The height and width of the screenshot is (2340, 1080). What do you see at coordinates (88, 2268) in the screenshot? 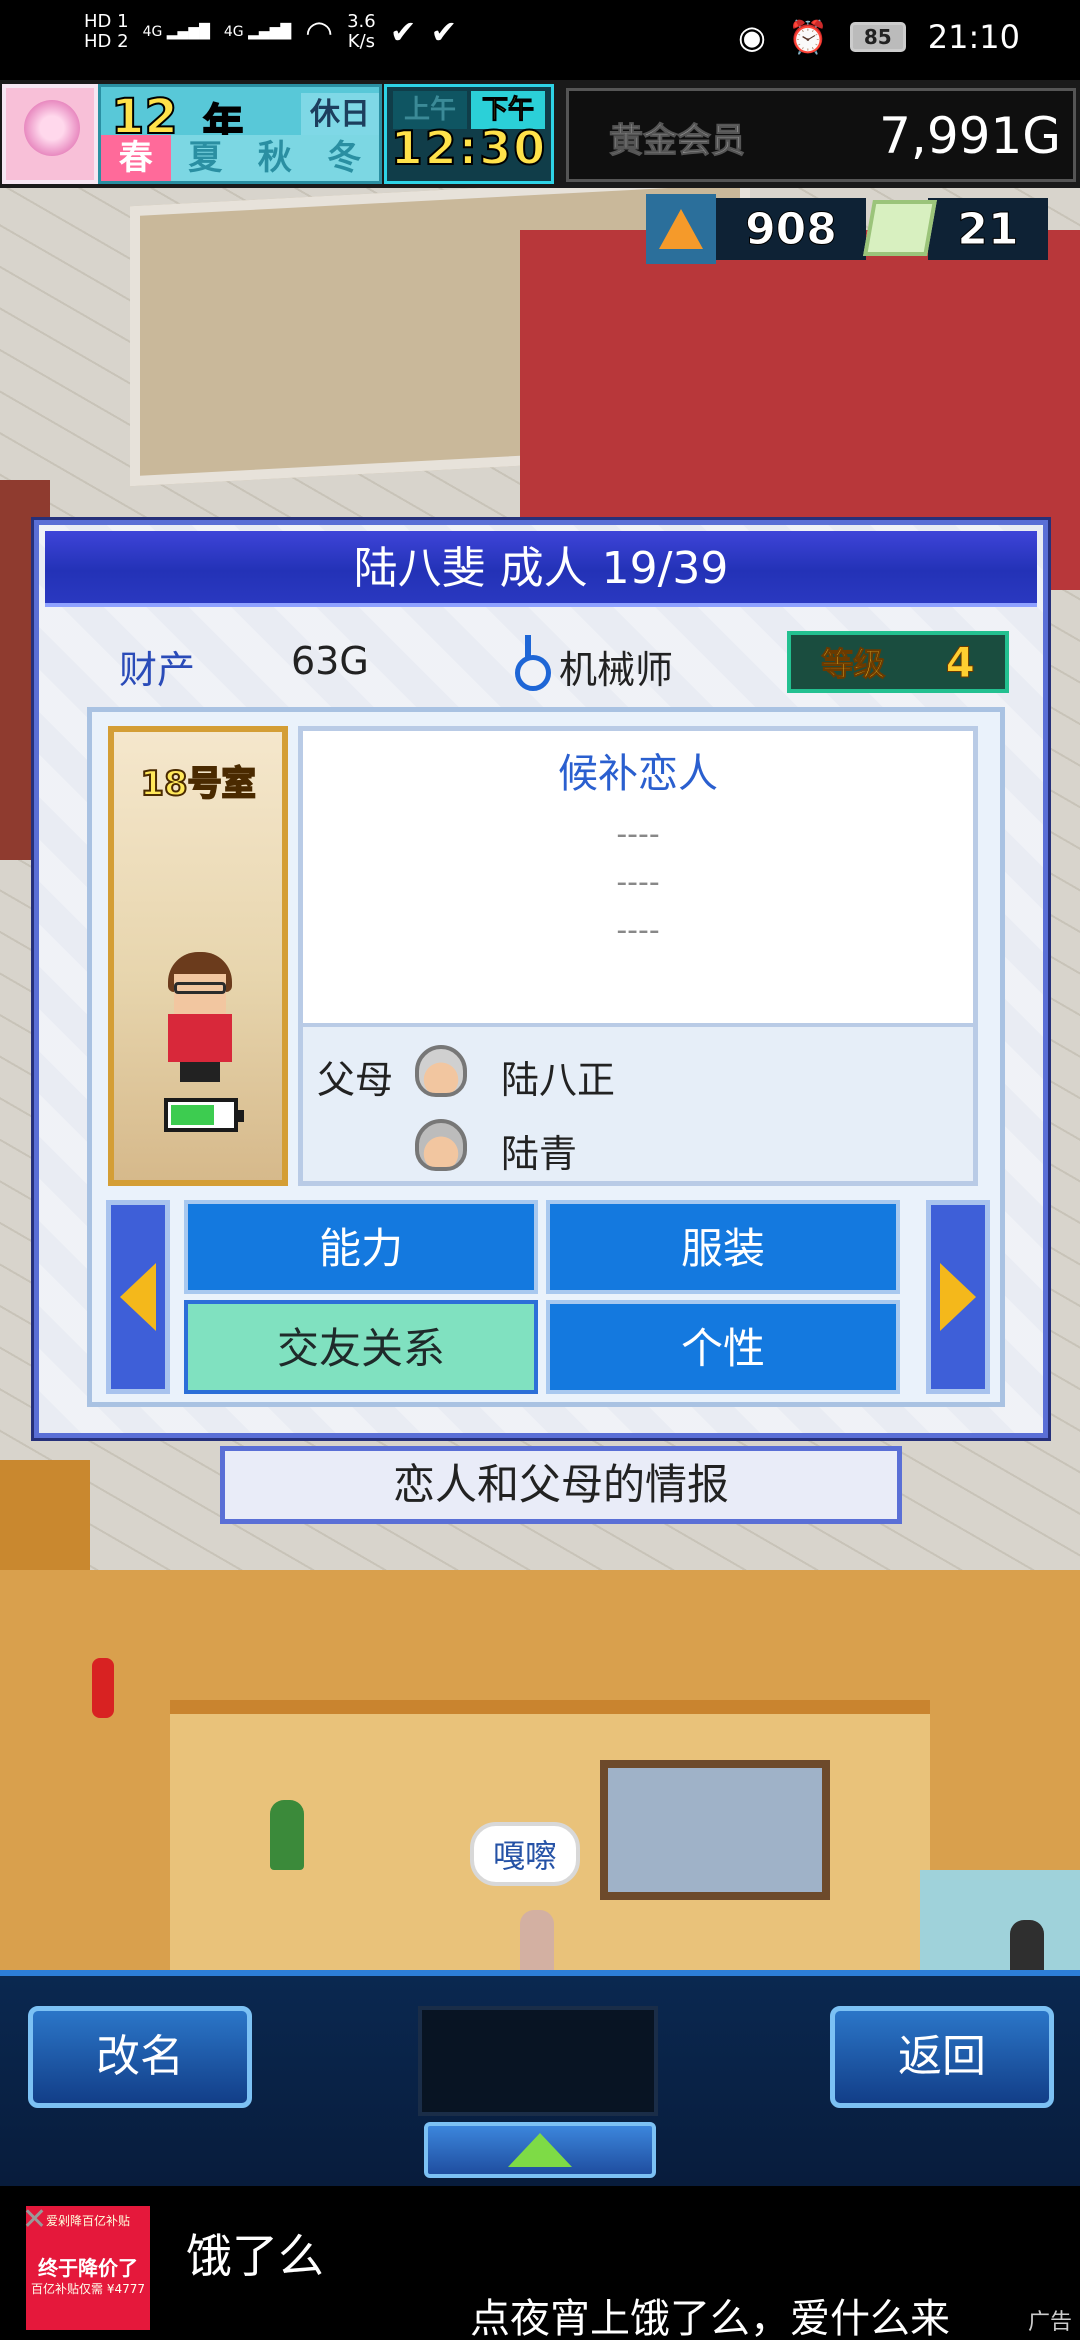
I see `ad-image-promo: 终于降价了` at bounding box center [88, 2268].